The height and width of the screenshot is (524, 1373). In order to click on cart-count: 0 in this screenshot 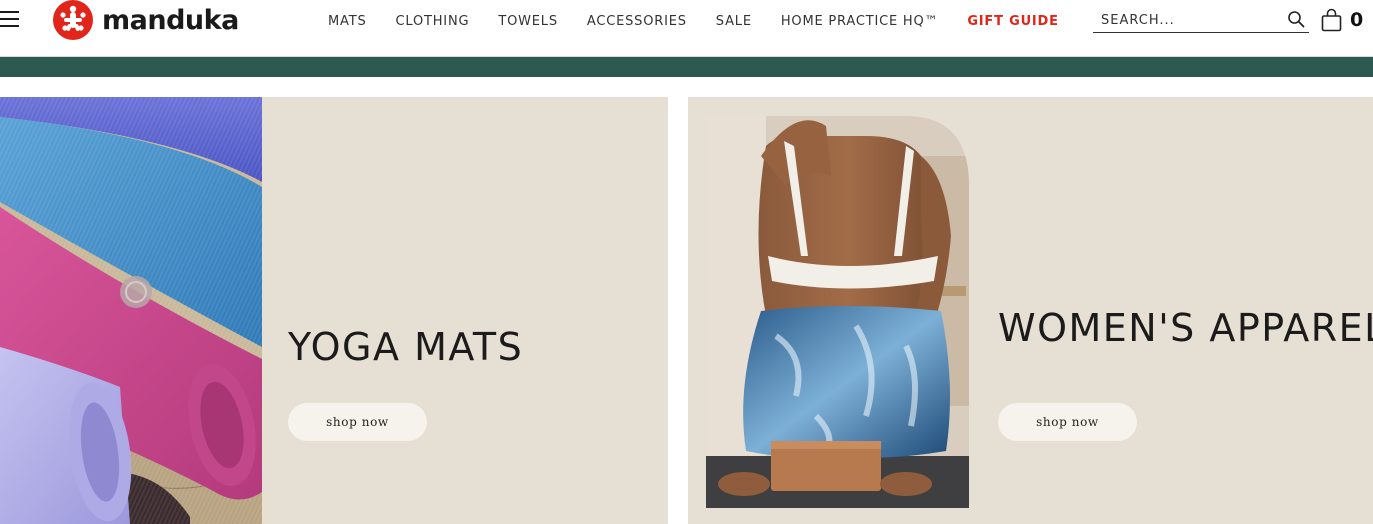, I will do `click(1357, 20)`.